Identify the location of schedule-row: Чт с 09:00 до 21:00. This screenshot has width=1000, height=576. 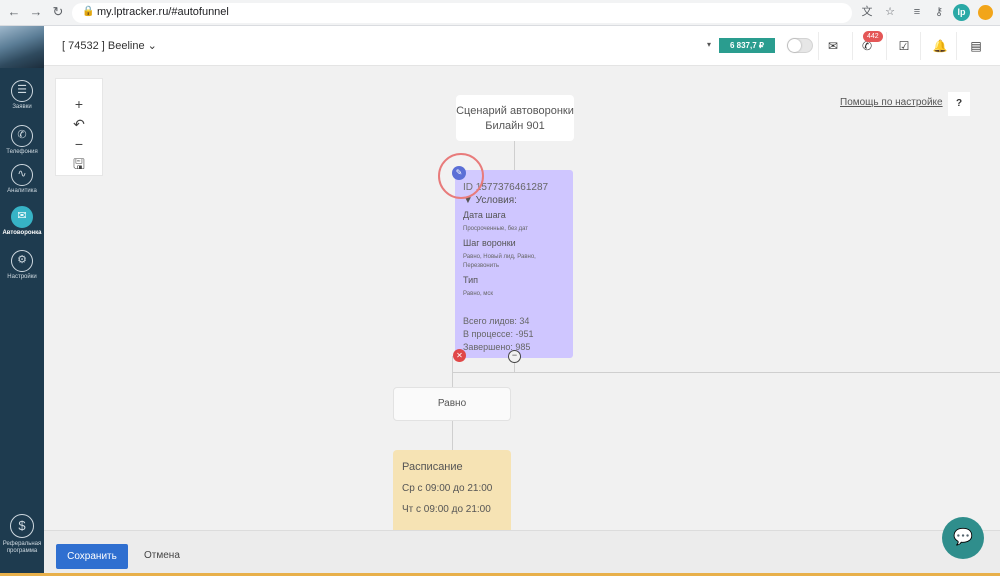
(446, 509).